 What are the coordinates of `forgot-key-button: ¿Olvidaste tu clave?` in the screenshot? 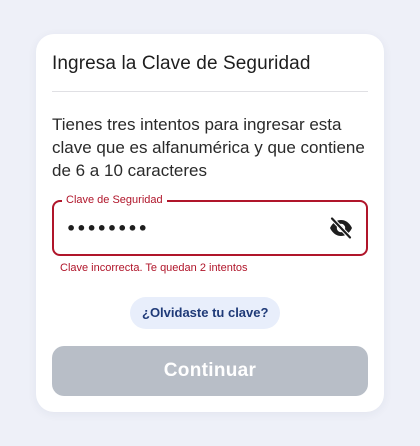 It's located at (205, 313).